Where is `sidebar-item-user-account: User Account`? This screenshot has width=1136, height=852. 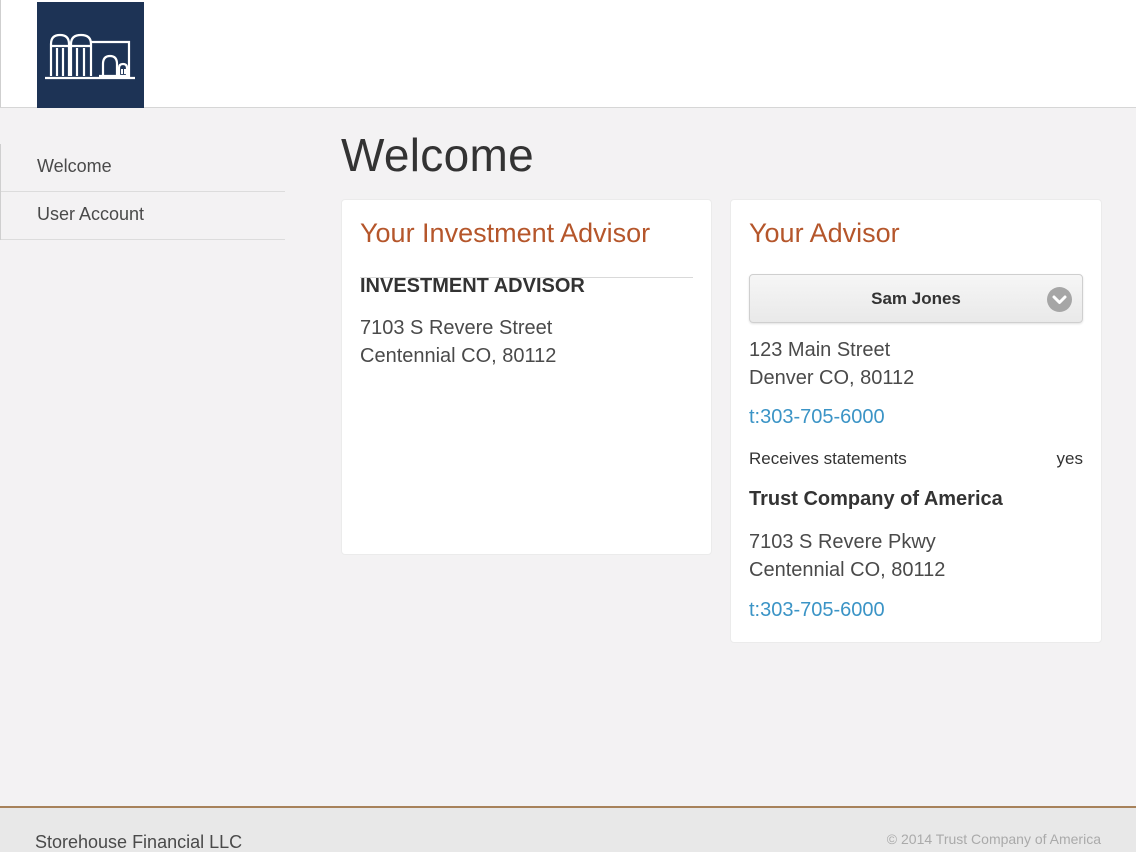
sidebar-item-user-account: User Account is located at coordinates (143, 216).